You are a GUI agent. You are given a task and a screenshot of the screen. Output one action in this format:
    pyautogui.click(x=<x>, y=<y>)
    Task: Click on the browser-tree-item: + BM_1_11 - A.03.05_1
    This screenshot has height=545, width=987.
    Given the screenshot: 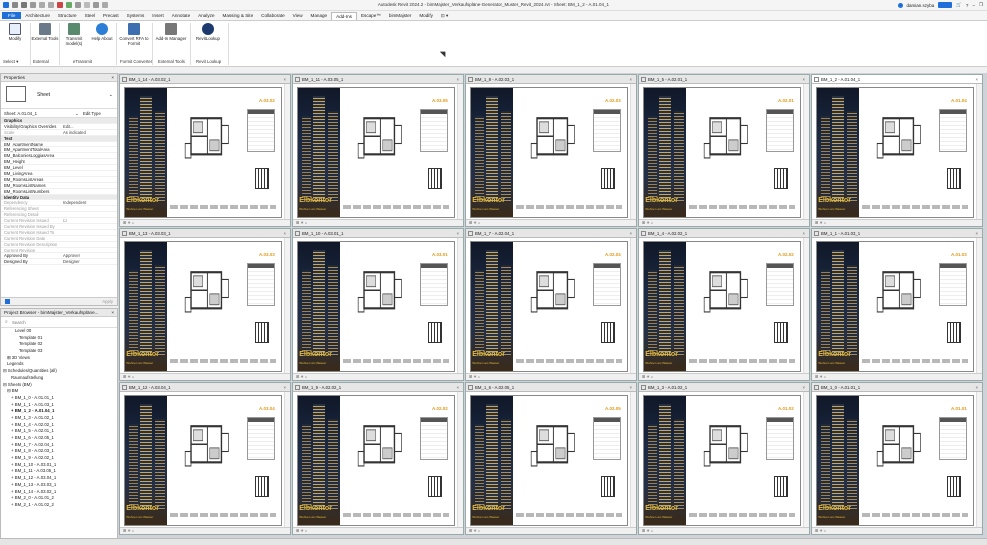 What is the action you would take?
    pyautogui.click(x=59, y=471)
    